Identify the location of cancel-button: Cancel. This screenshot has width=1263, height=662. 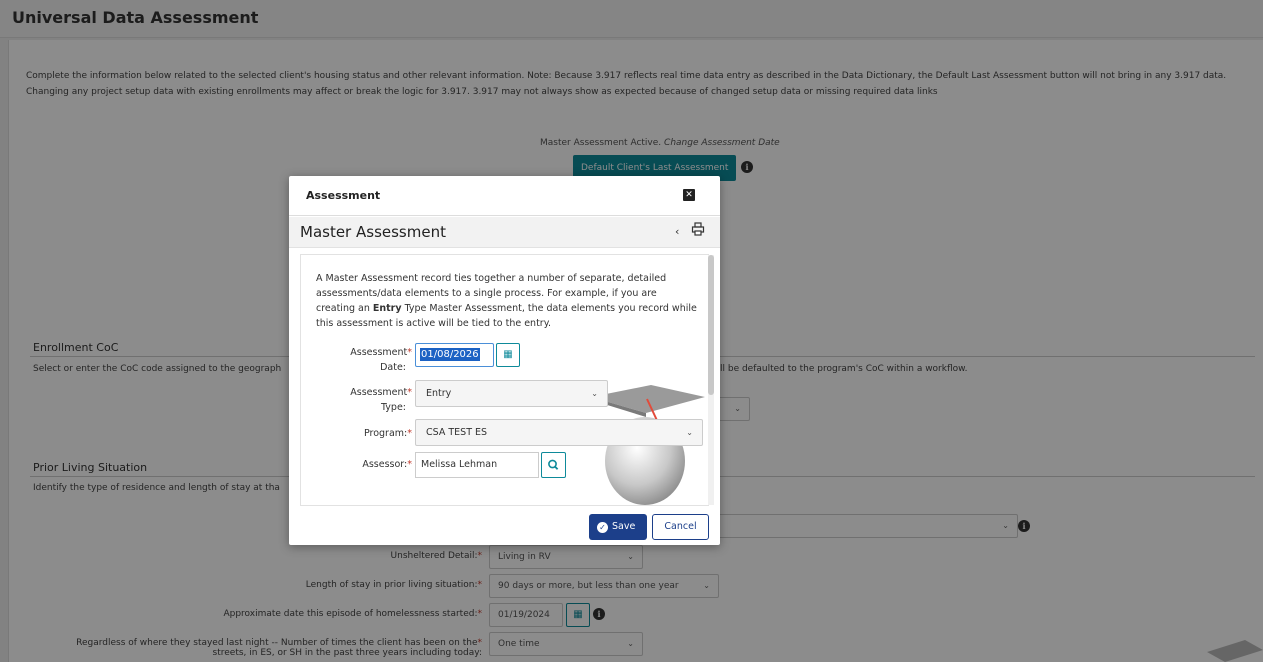
(680, 527).